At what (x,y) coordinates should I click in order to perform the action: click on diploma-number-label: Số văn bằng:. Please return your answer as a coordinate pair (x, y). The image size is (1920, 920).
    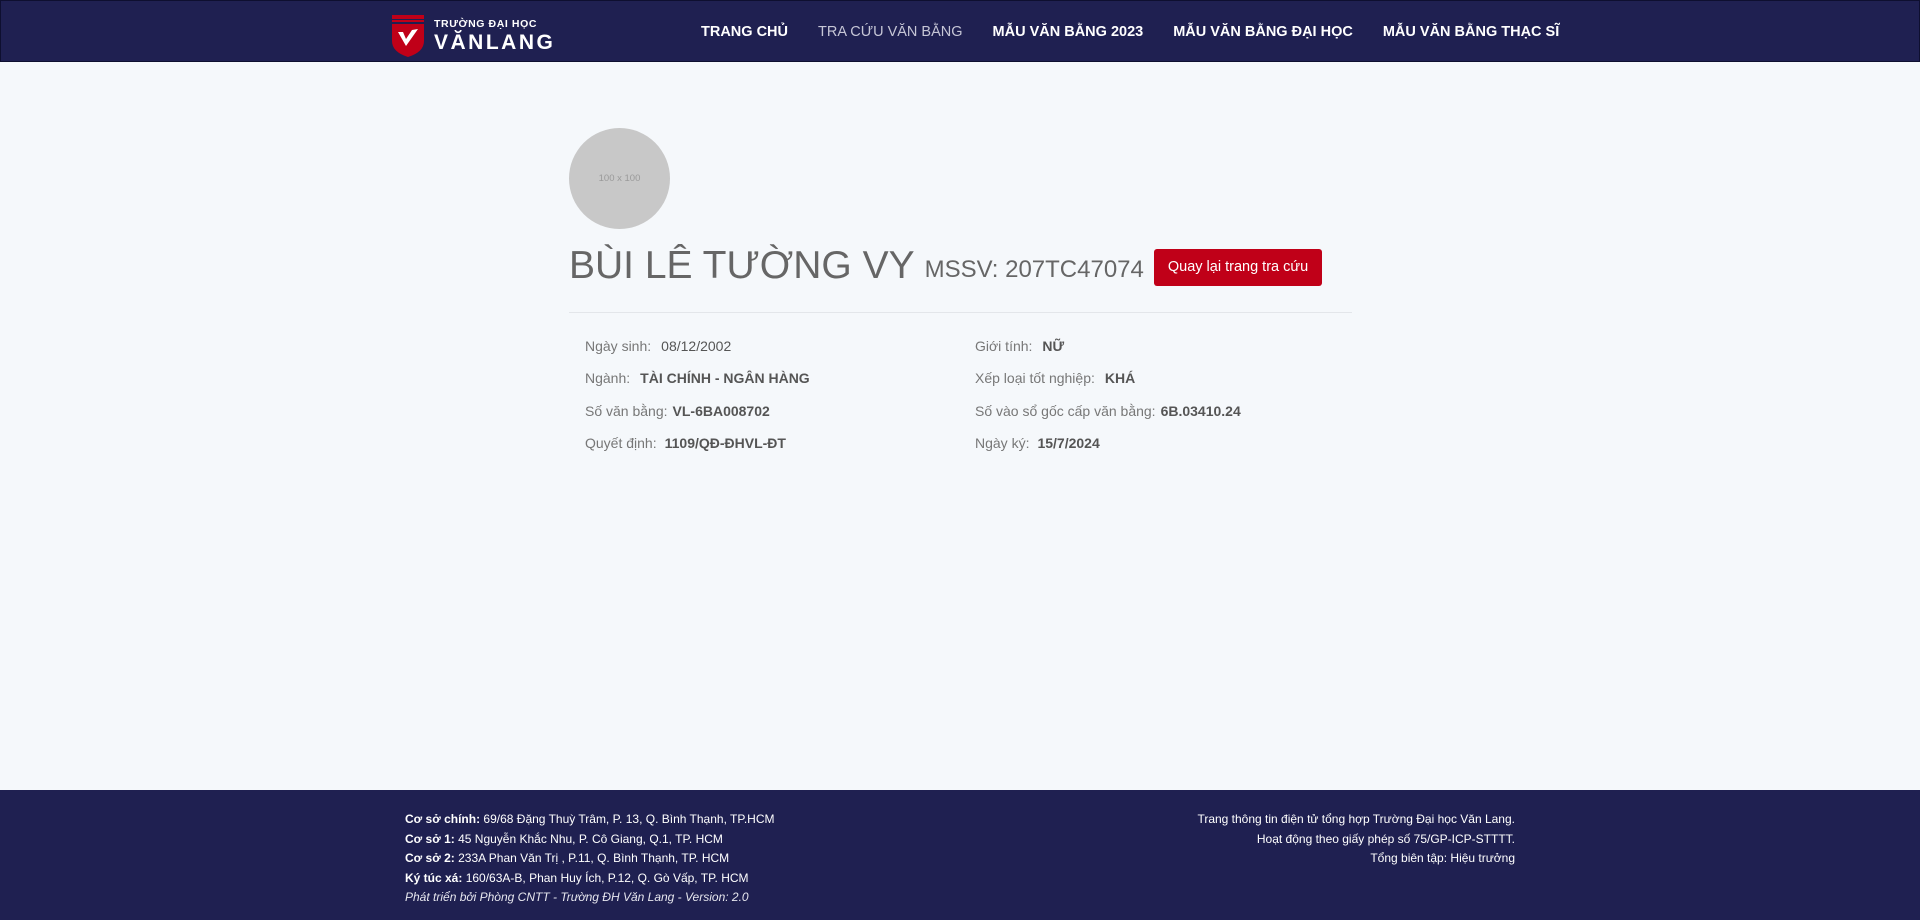
    Looking at the image, I should click on (626, 411).